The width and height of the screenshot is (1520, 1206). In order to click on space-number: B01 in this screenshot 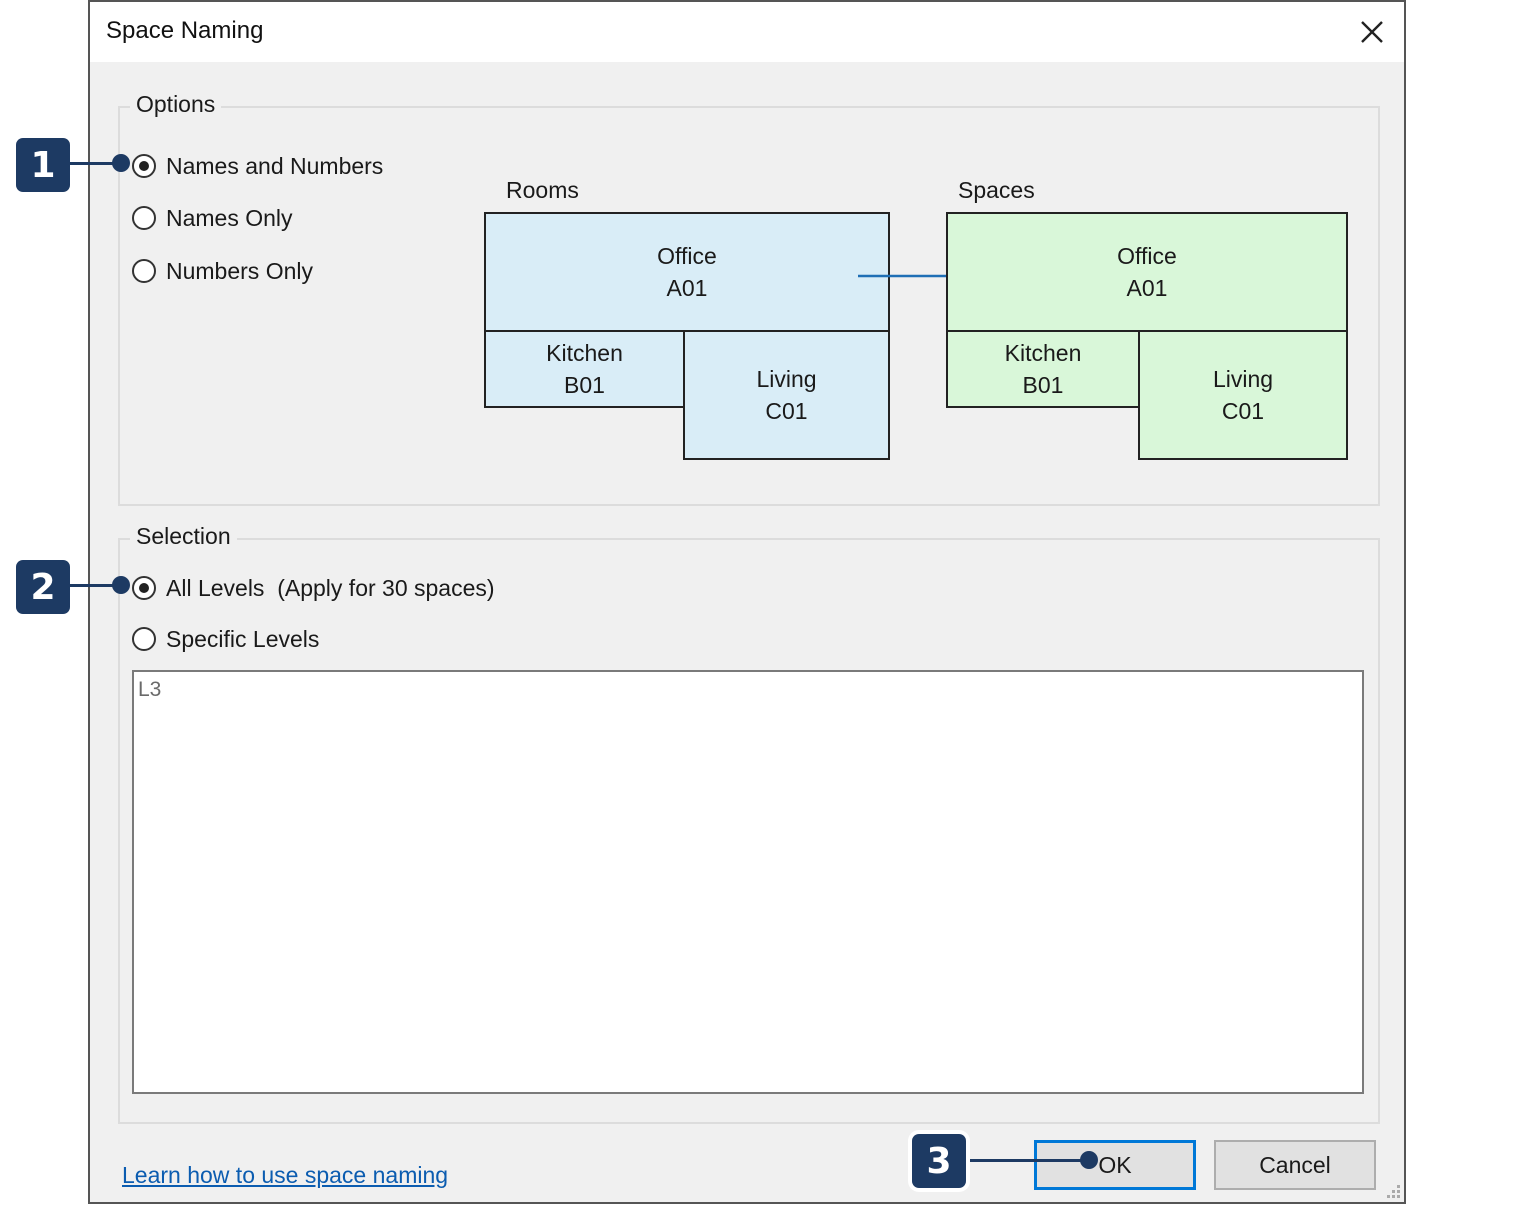, I will do `click(1043, 385)`.